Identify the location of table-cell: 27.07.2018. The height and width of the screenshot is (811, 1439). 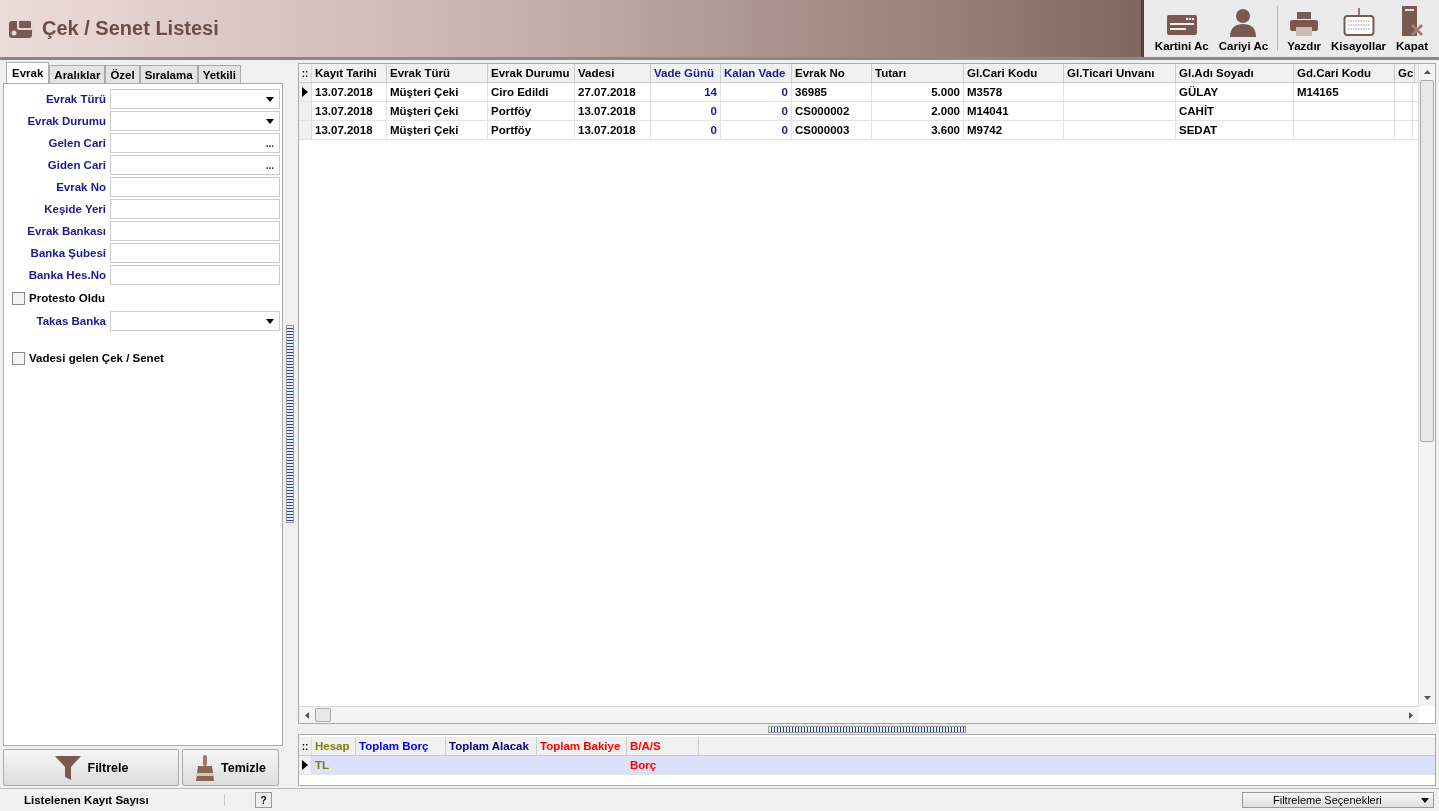
(613, 92).